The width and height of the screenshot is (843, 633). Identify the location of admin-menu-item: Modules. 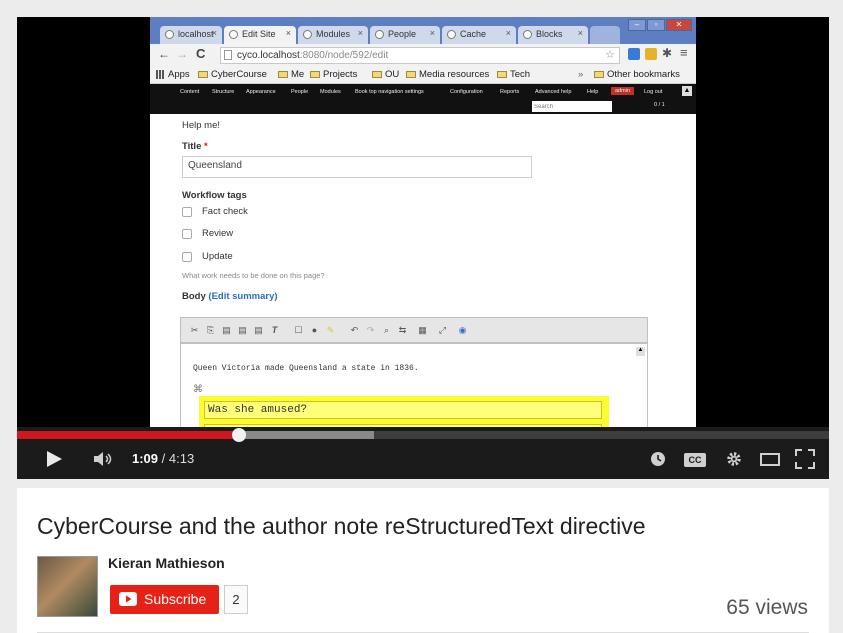
(330, 92).